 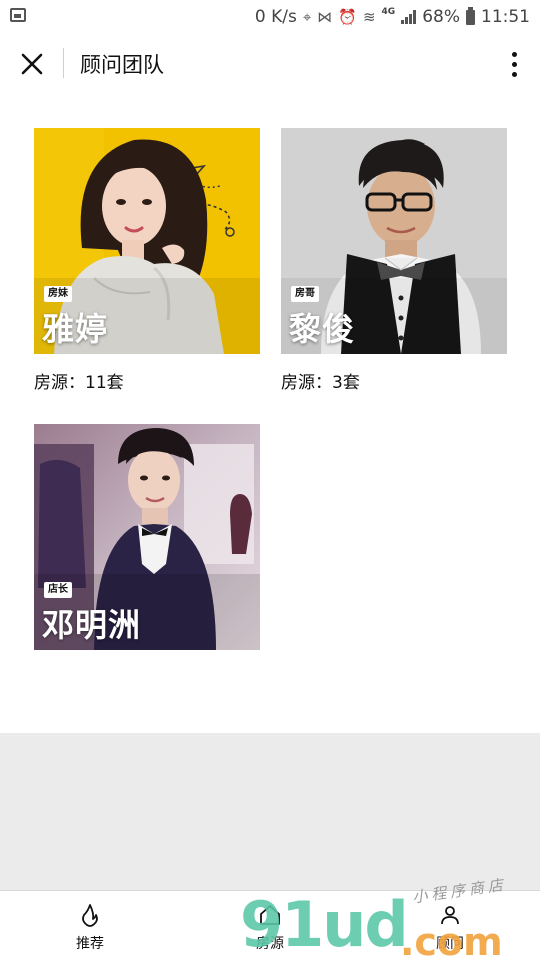 What do you see at coordinates (79, 383) in the screenshot?
I see `listing-count: 房源：11套` at bounding box center [79, 383].